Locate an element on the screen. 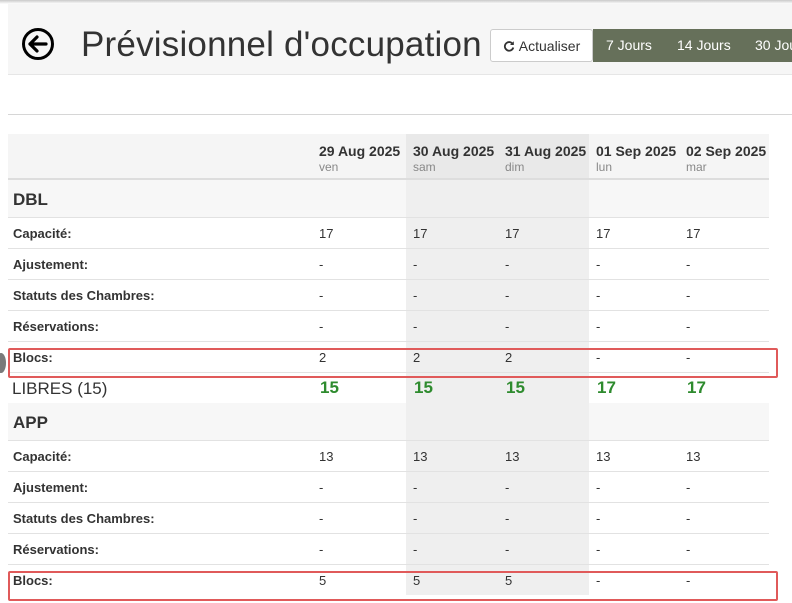  refresh-label: Actualiser is located at coordinates (549, 45).